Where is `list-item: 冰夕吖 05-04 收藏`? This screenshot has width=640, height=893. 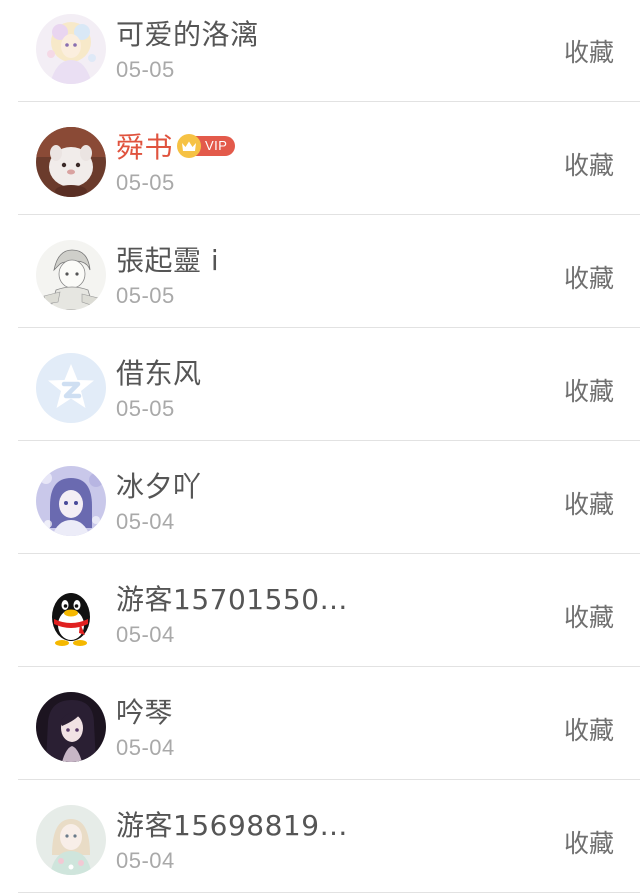 list-item: 冰夕吖 05-04 收藏 is located at coordinates (320, 497).